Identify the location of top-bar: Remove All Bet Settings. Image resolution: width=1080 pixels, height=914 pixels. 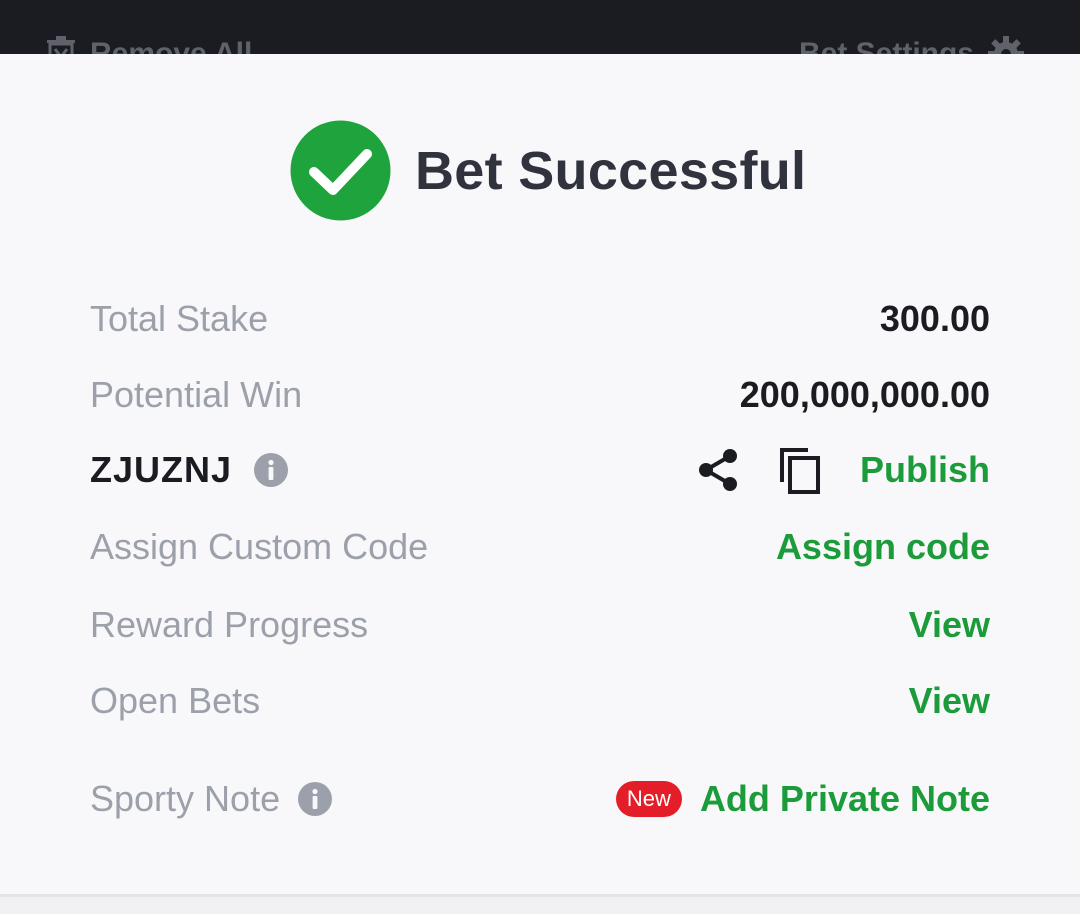
(540, 27).